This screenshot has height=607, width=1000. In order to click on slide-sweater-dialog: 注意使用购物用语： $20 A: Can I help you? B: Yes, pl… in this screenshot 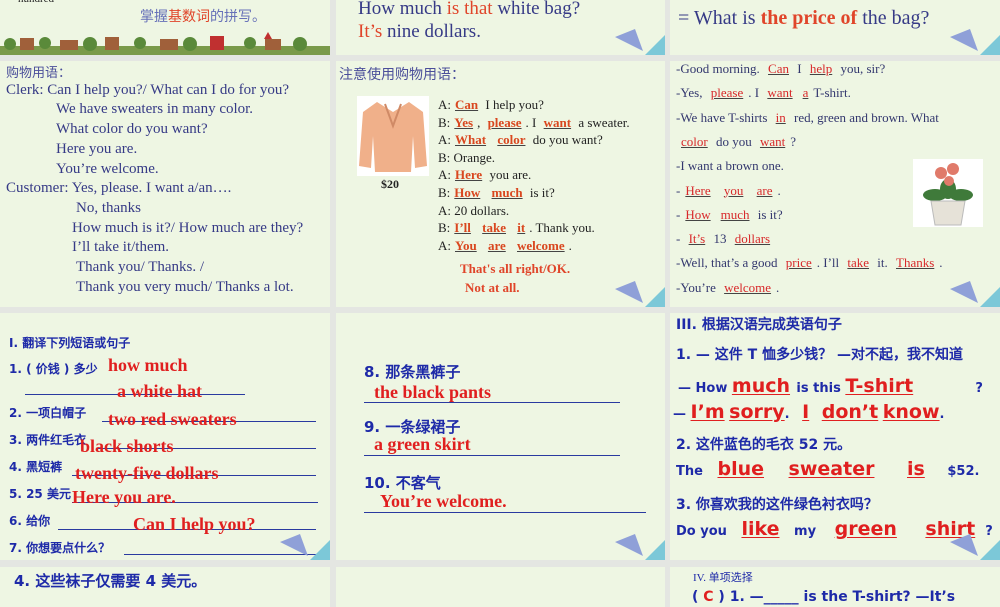, I will do `click(500, 184)`.